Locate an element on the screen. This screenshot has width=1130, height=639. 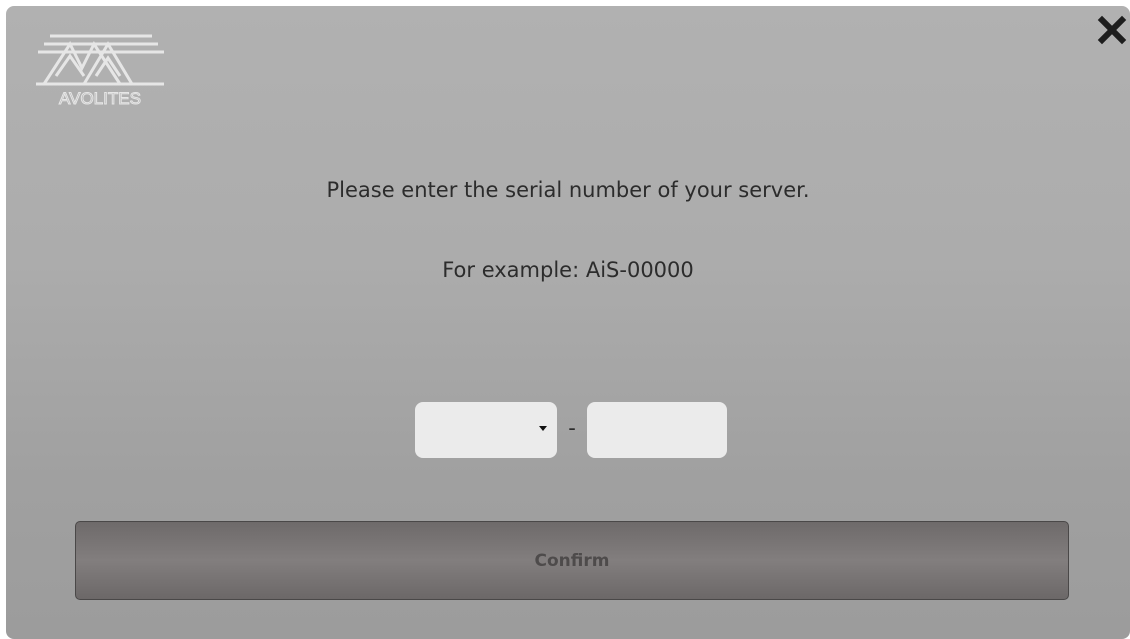
serial-number-row: - is located at coordinates (568, 430).